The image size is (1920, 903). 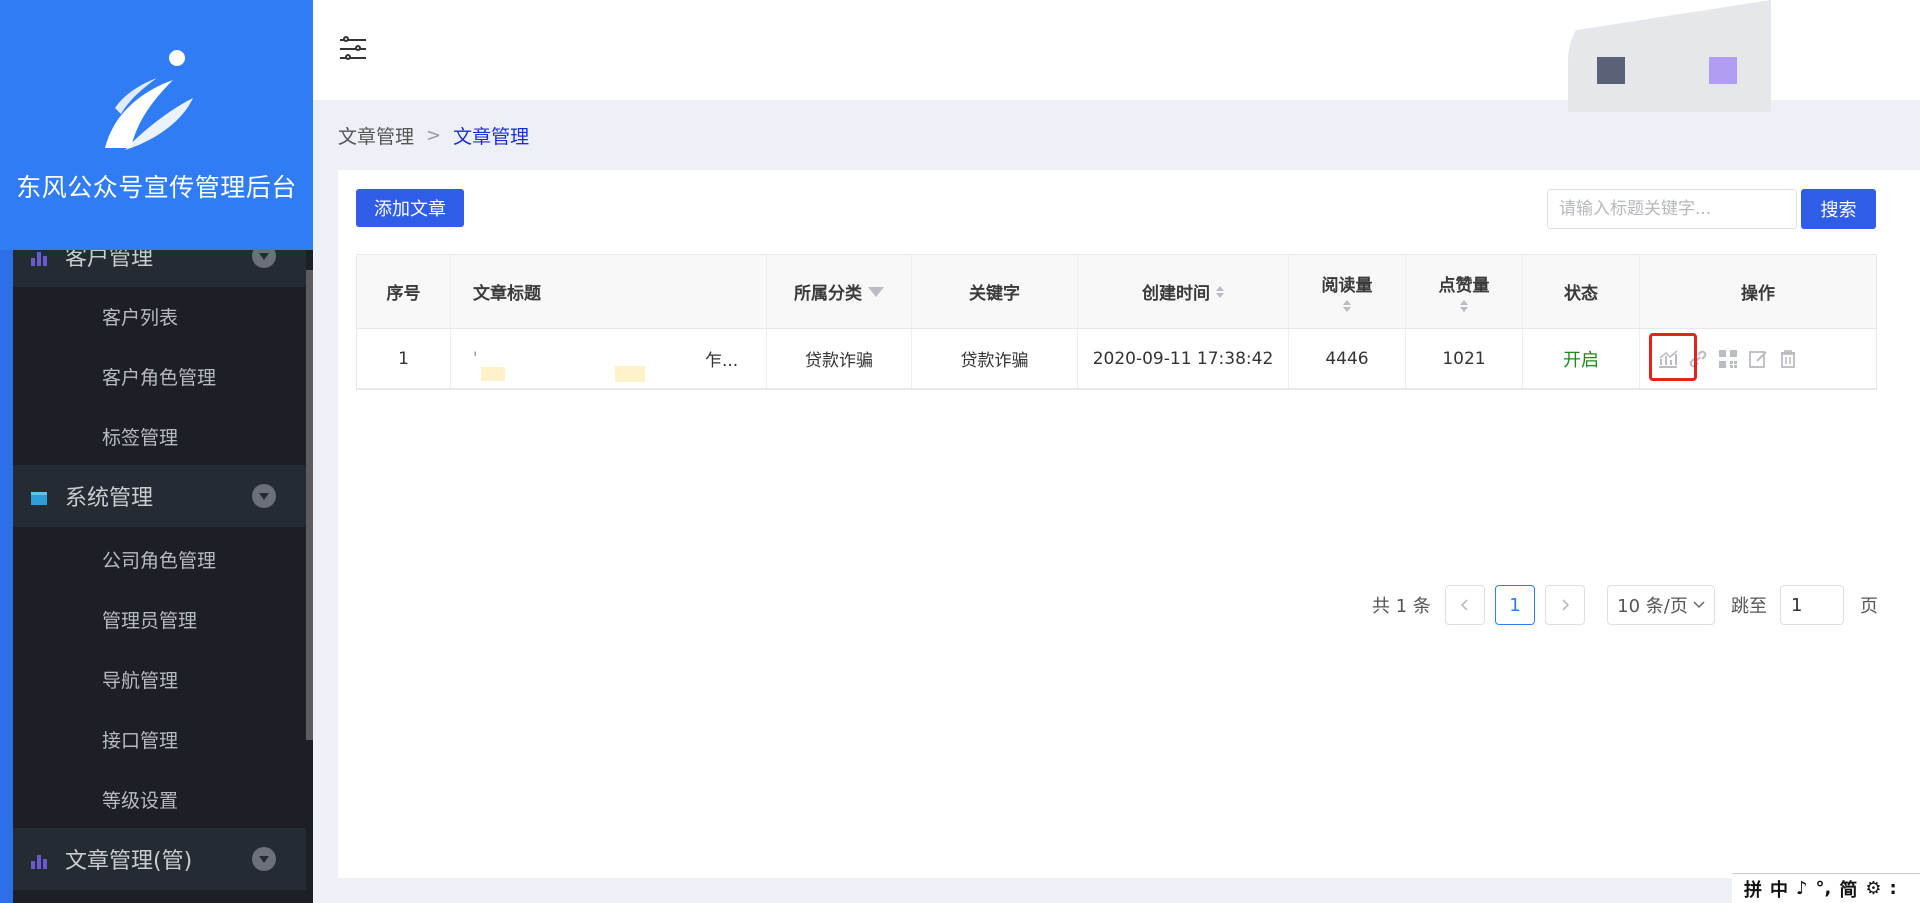 What do you see at coordinates (491, 137) in the screenshot?
I see `breadcrumb-current: 文章管理` at bounding box center [491, 137].